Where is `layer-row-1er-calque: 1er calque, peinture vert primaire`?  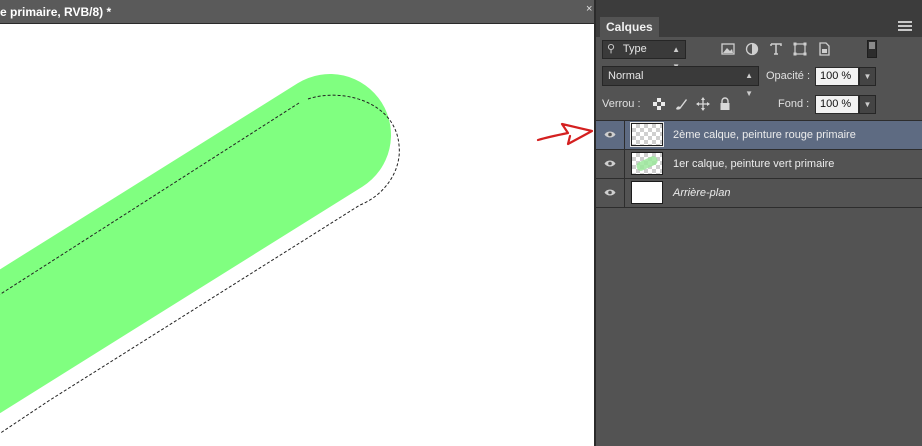
layer-row-1er-calque: 1er calque, peinture vert primaire is located at coordinates (759, 164).